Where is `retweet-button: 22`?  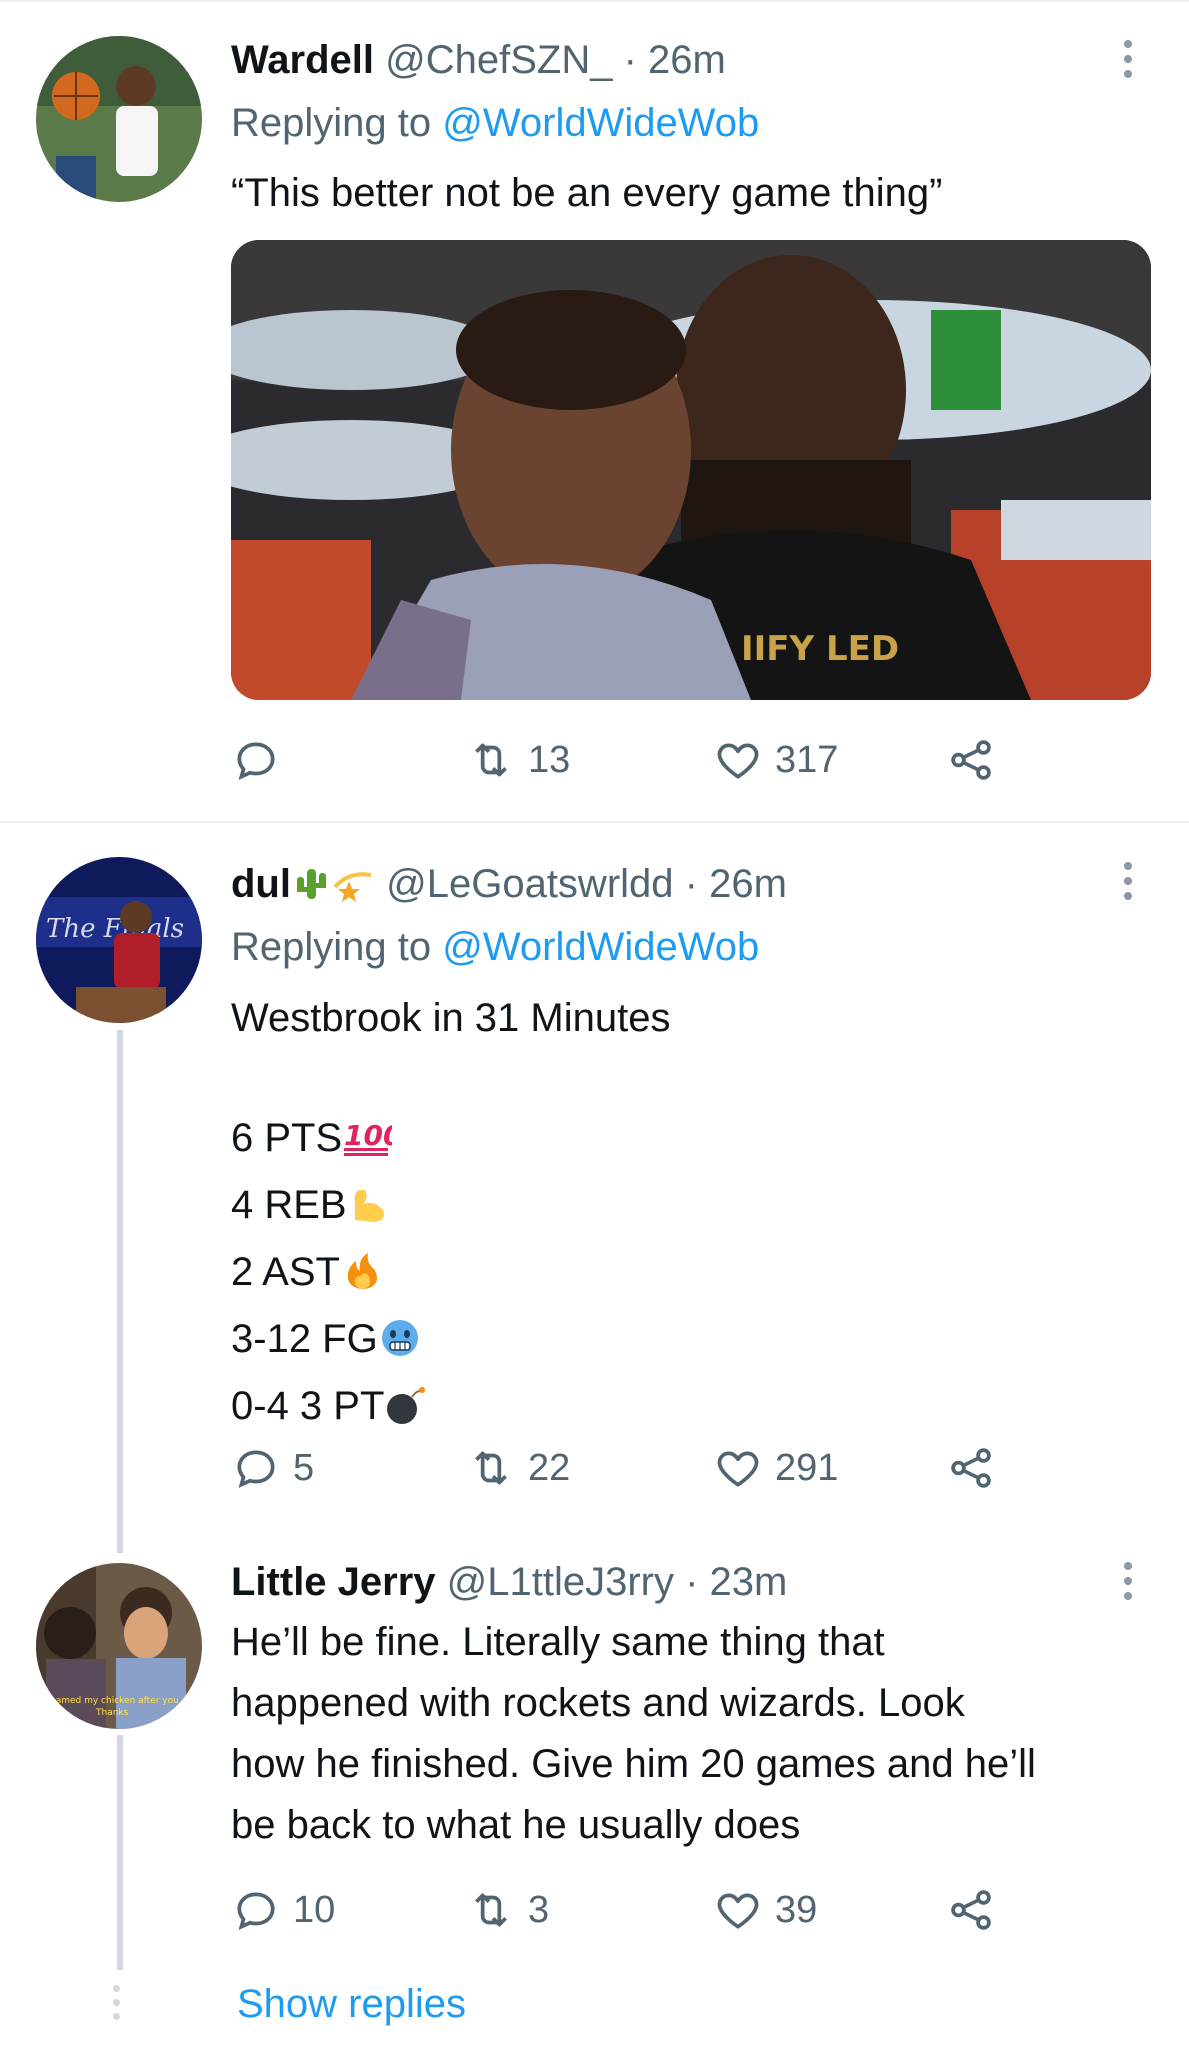 retweet-button: 22 is located at coordinates (518, 1468).